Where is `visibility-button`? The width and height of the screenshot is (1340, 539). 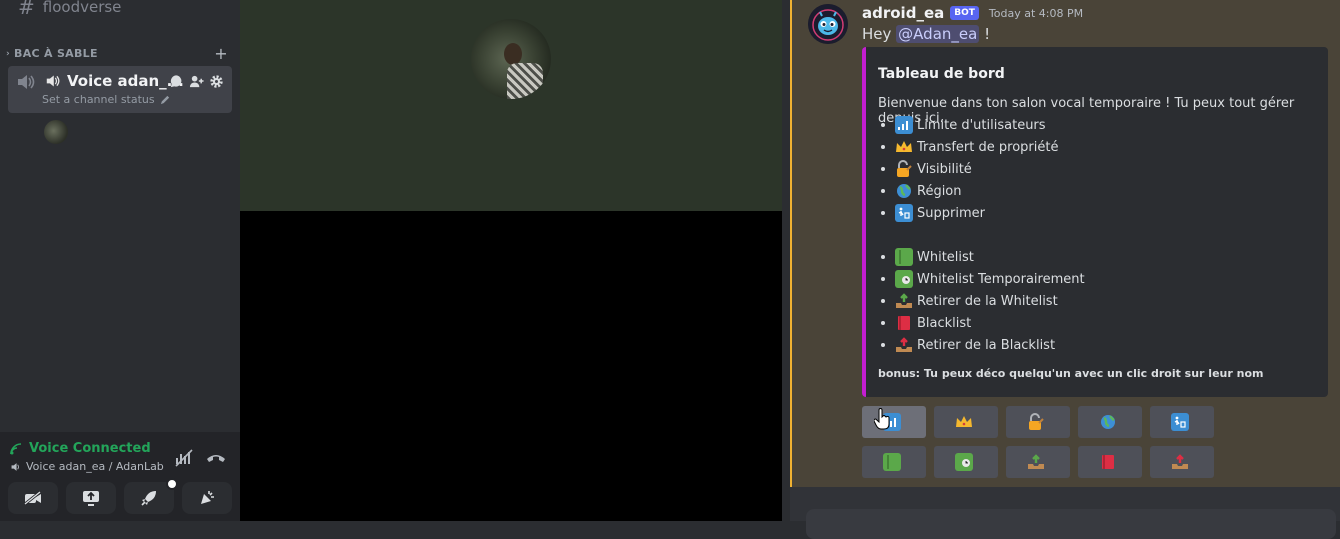 visibility-button is located at coordinates (1038, 422).